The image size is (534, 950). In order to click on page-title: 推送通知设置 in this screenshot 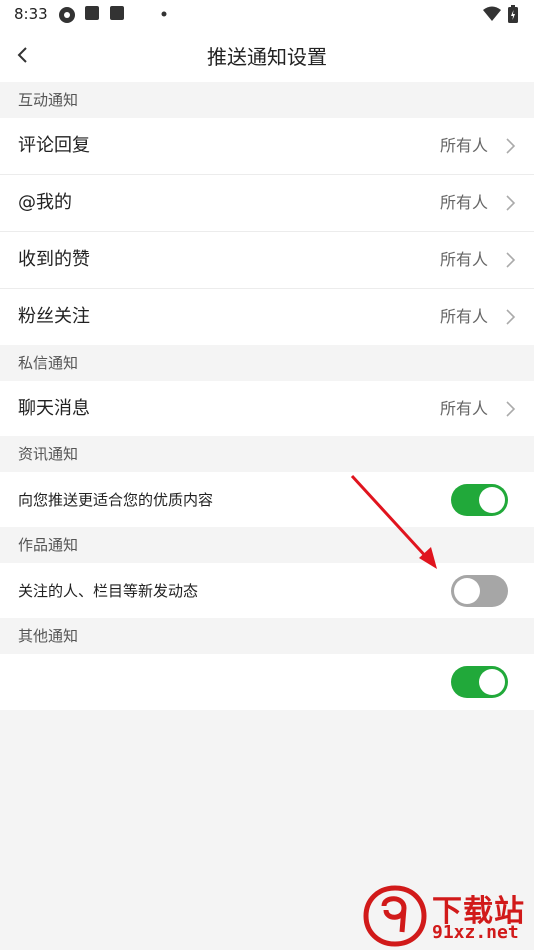, I will do `click(267, 57)`.